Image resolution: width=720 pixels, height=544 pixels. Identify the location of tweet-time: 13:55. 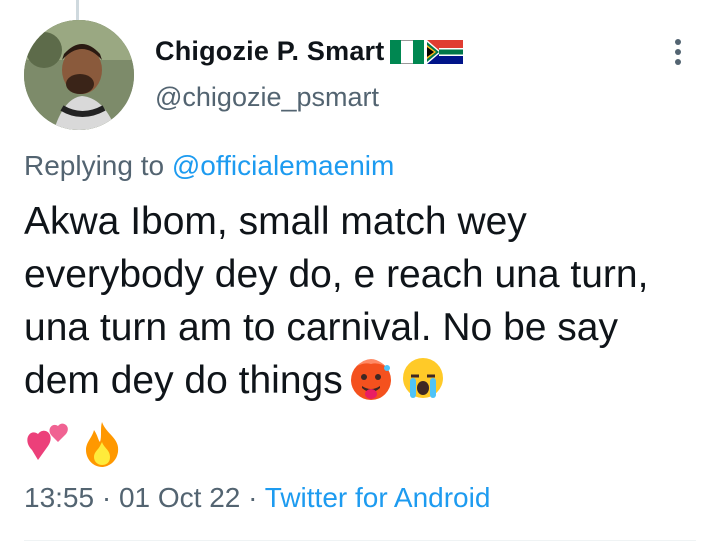
(59, 497).